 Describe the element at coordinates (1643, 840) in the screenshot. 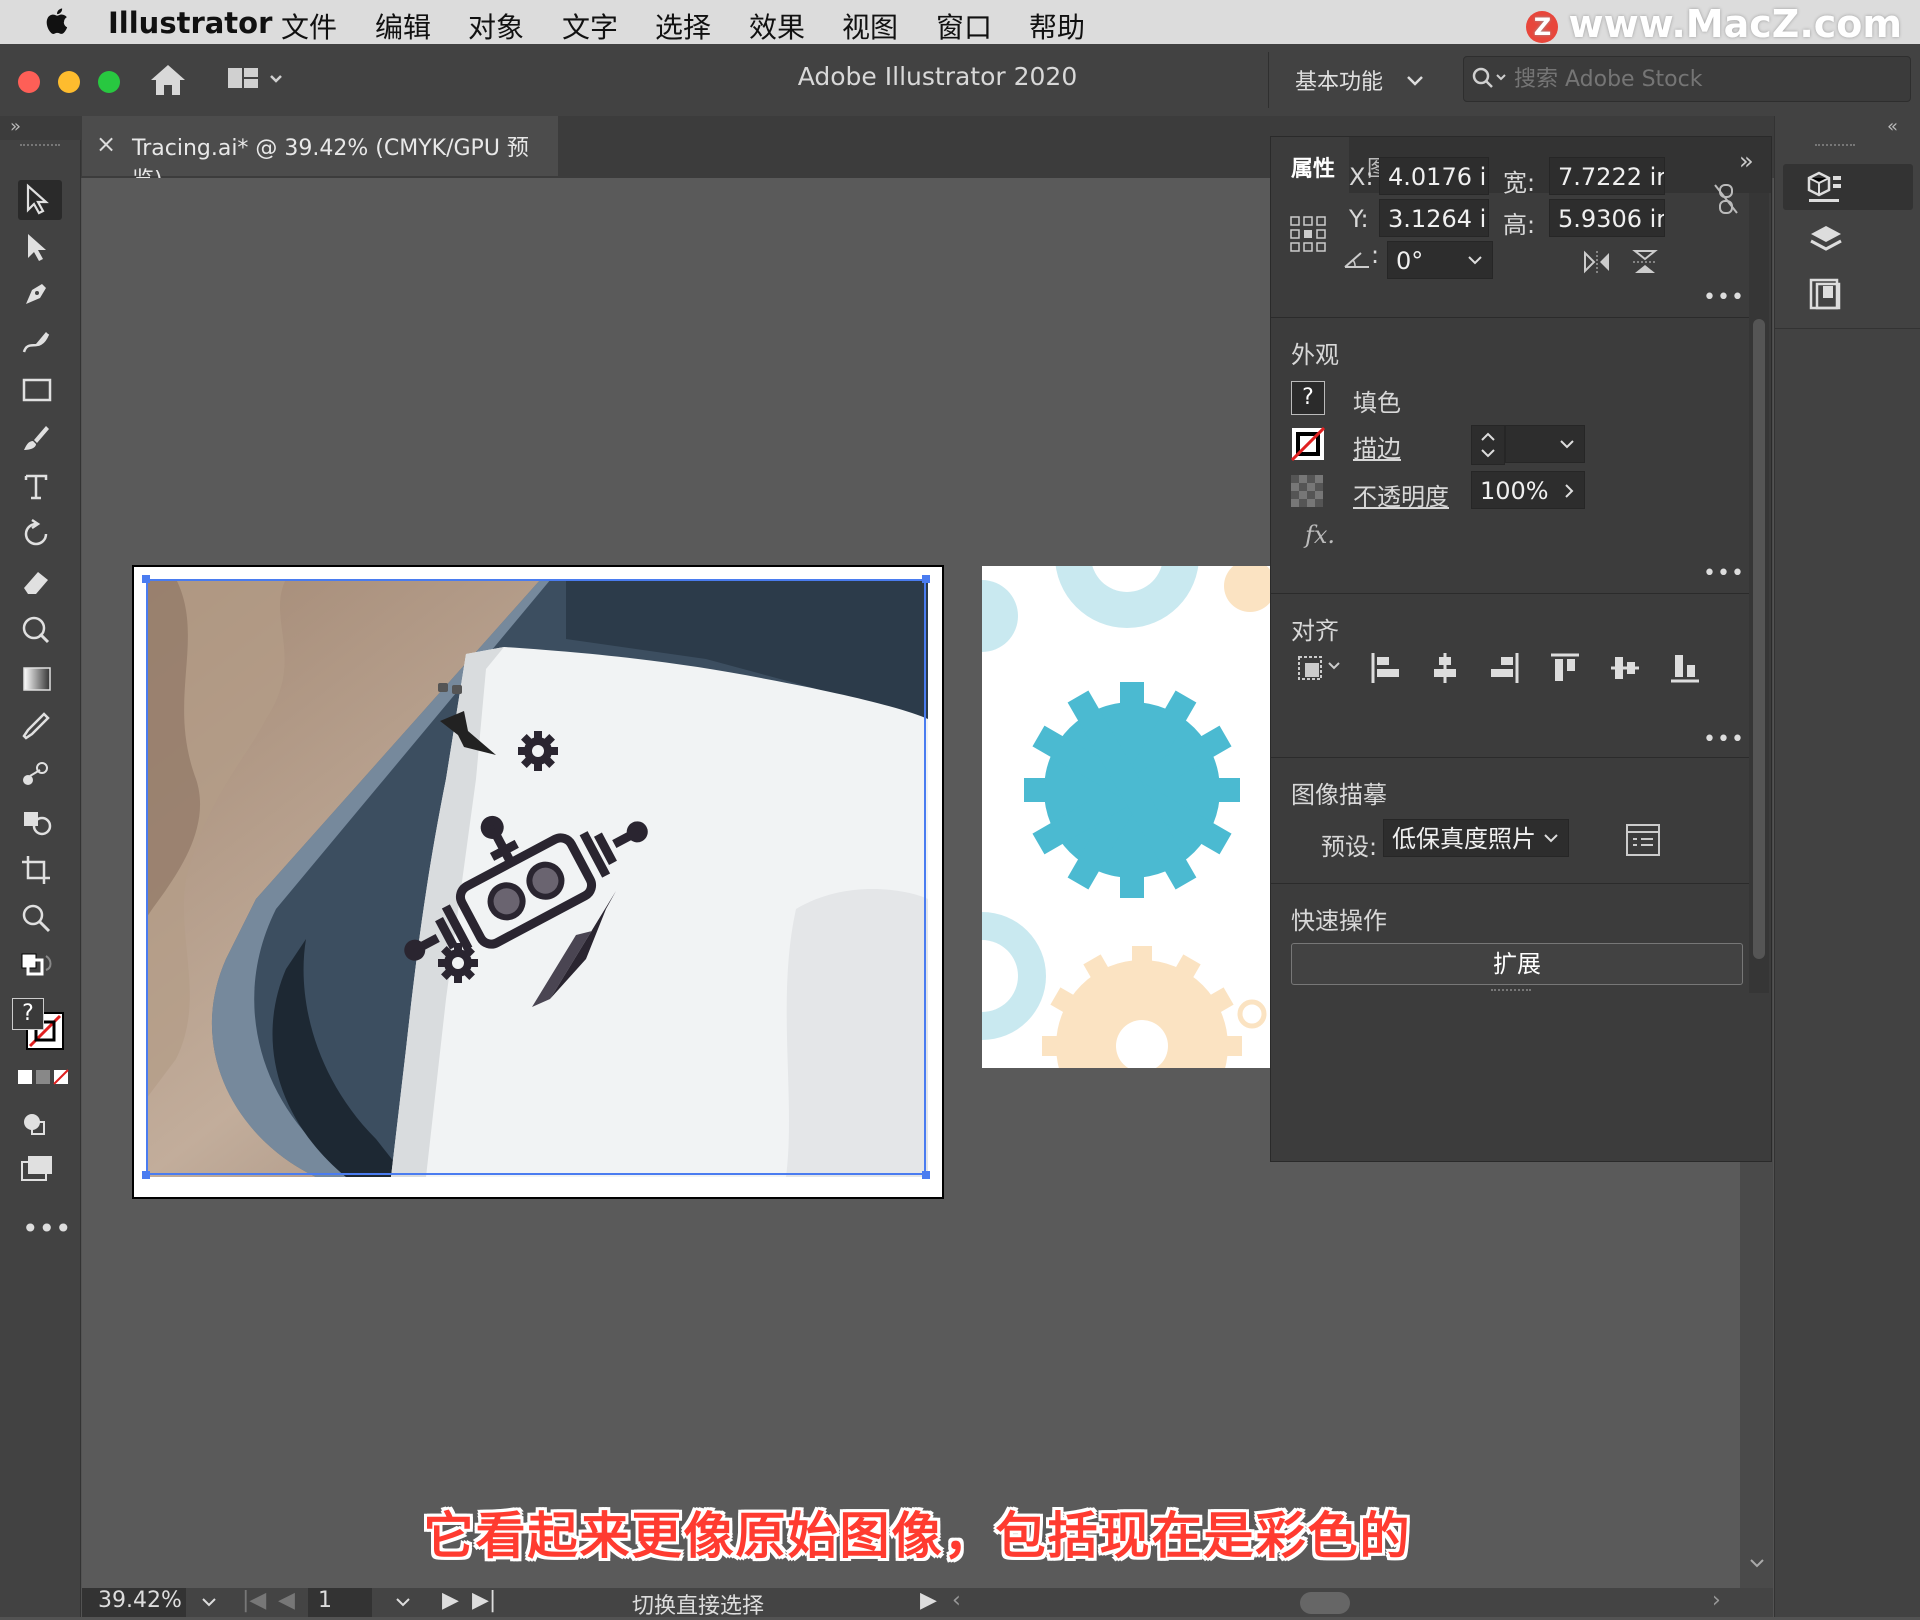

I see `image-trace-panel-icon` at that location.